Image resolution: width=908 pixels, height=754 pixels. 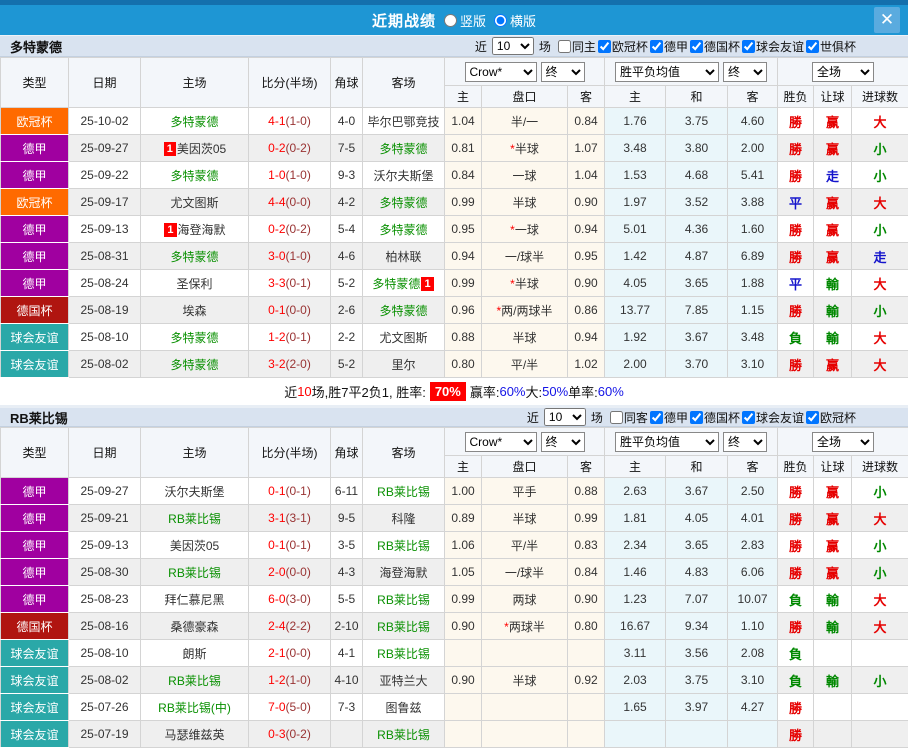 What do you see at coordinates (697, 148) in the screenshot?
I see `avg-draw-odds: 3.80` at bounding box center [697, 148].